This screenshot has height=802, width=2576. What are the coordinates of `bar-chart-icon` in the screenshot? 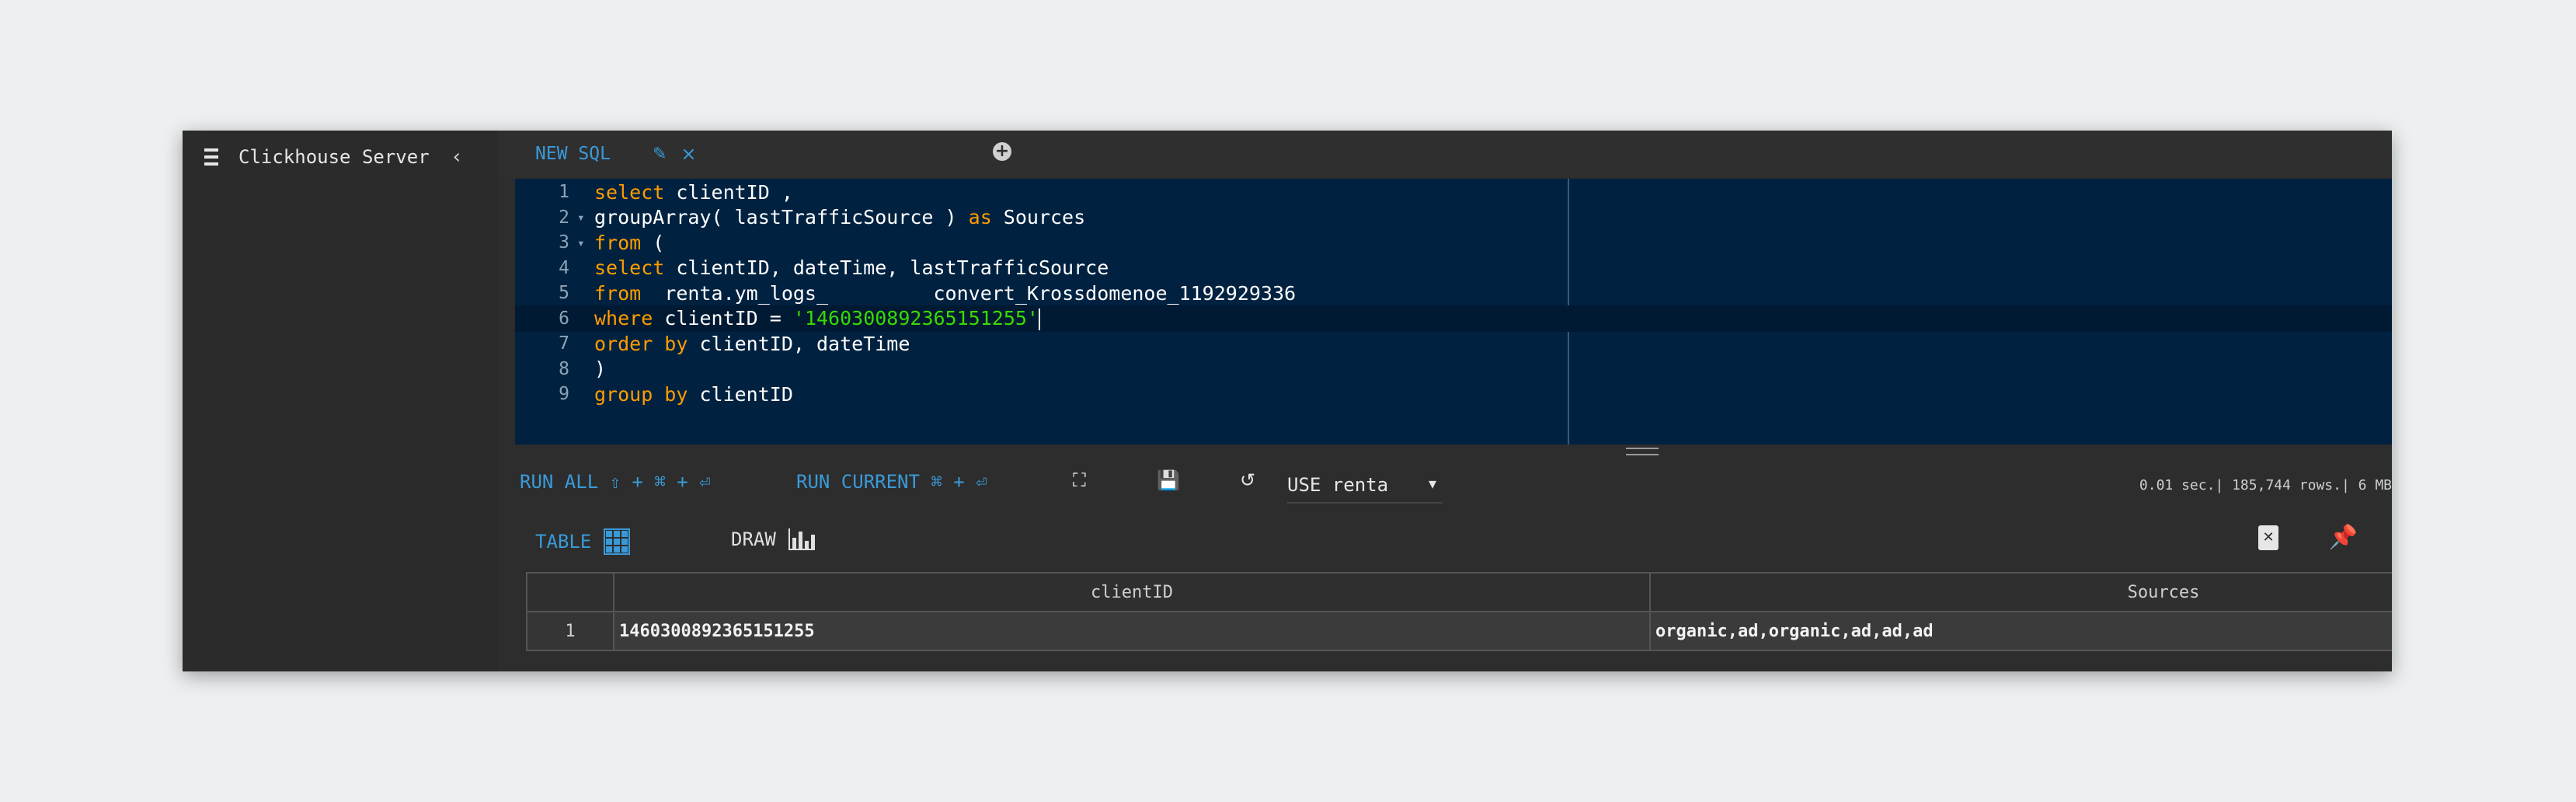 It's located at (801, 539).